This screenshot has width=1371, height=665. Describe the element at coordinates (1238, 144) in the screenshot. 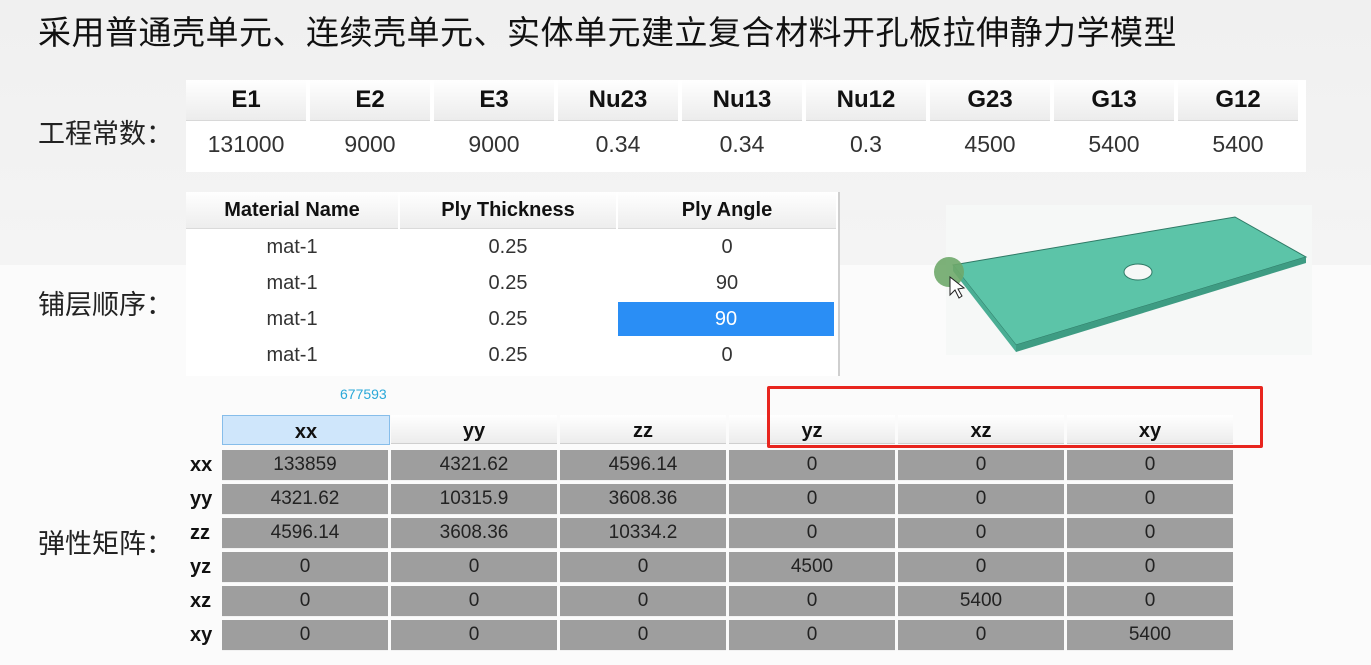

I see `eng-value-g12: 5400` at that location.